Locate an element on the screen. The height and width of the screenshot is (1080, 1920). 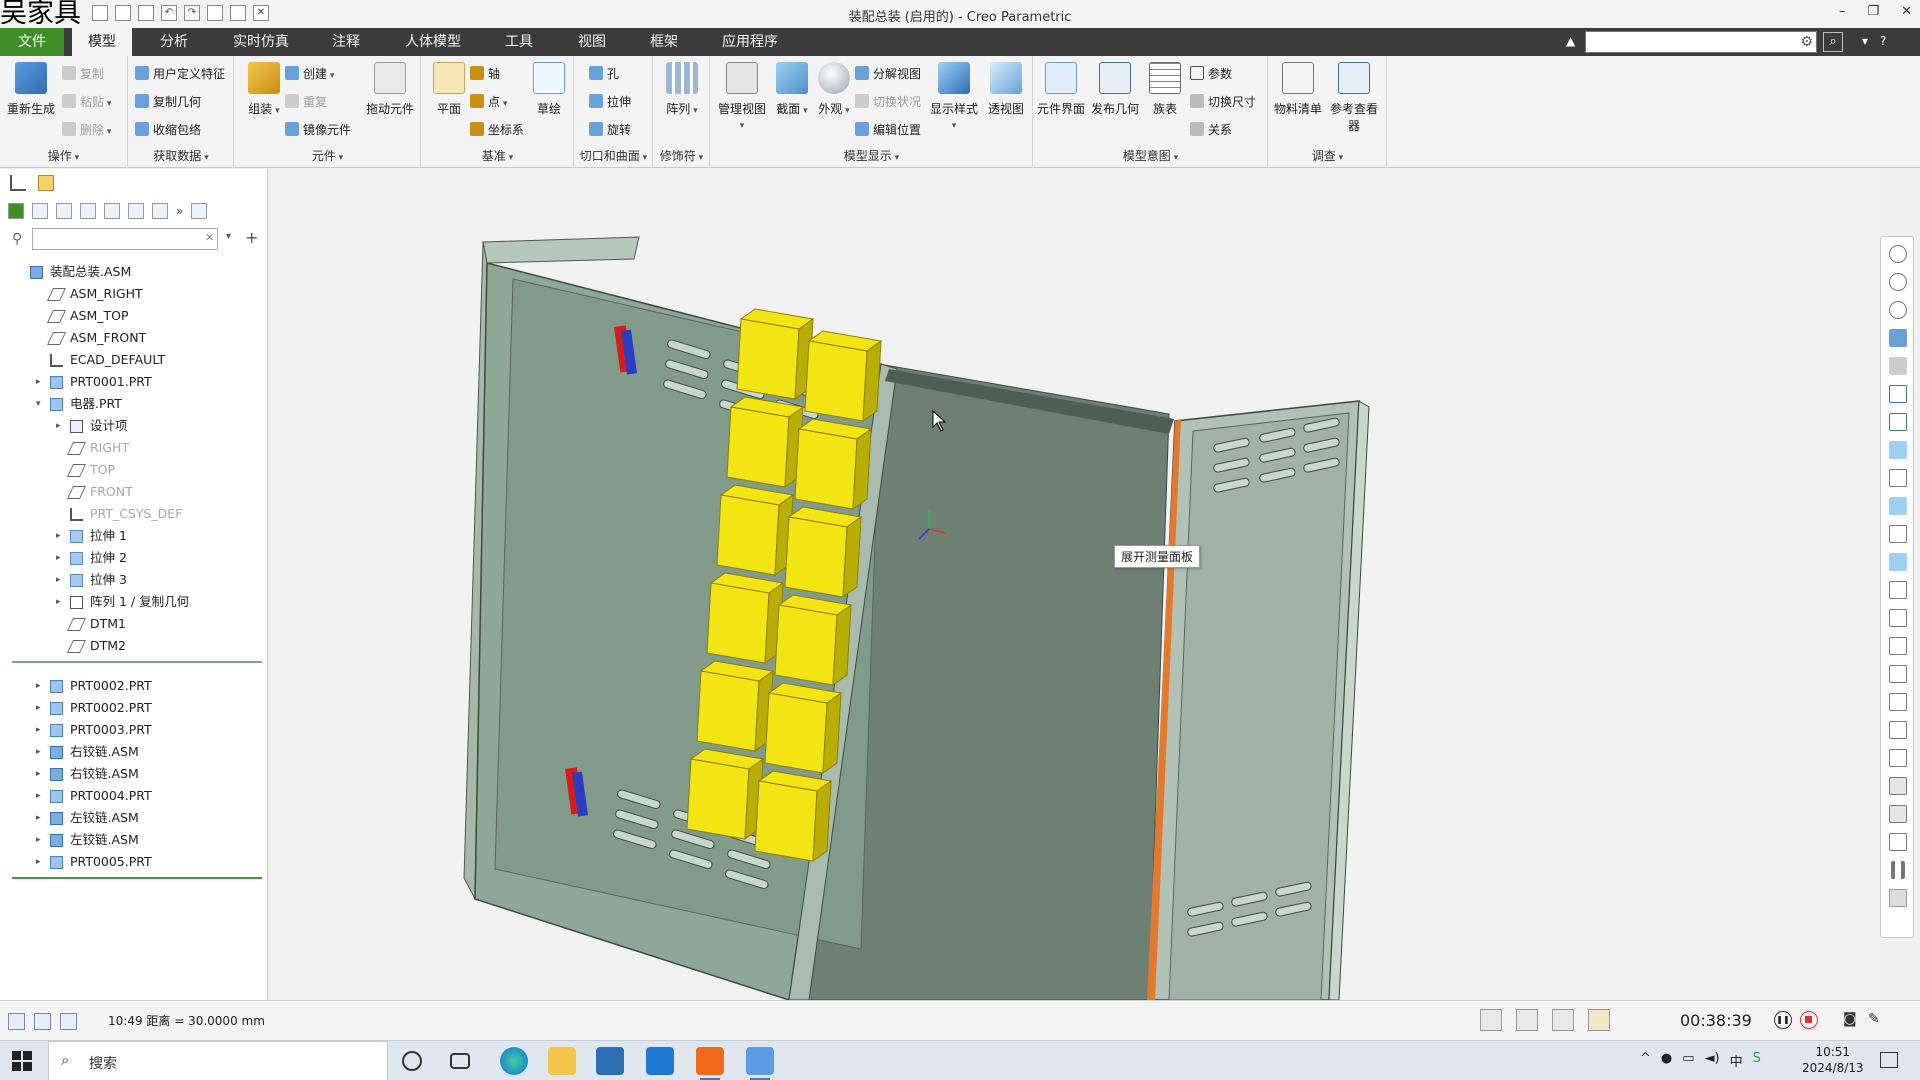
mirror-component-button: 镜像元件 is located at coordinates (318, 129).